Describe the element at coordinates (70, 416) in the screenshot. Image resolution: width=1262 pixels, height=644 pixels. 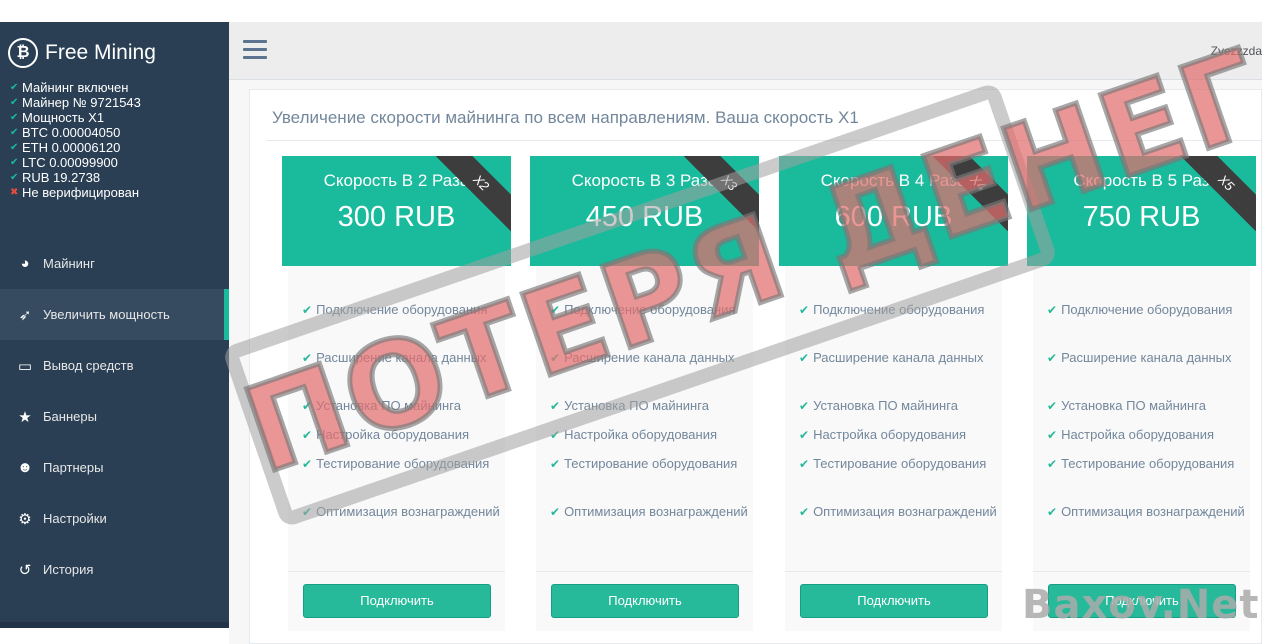
I see `sidebar-item-label: Баннеры` at that location.